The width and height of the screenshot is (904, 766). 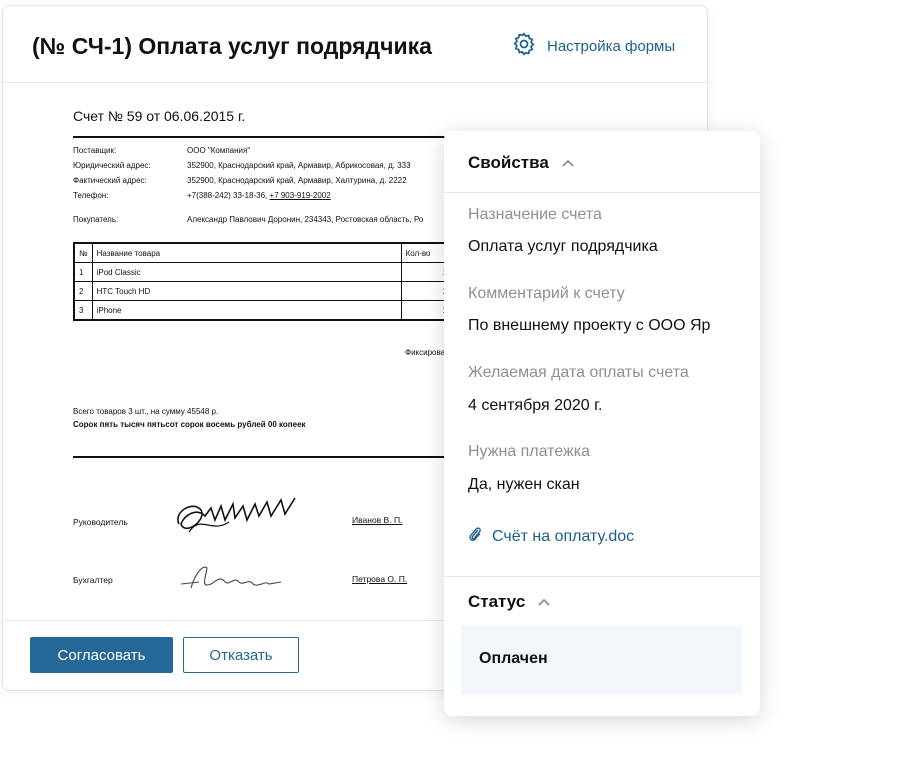 What do you see at coordinates (146, 411) in the screenshot?
I see `total-line: Всего товаров 3 шт., на сумму 45548 р.` at bounding box center [146, 411].